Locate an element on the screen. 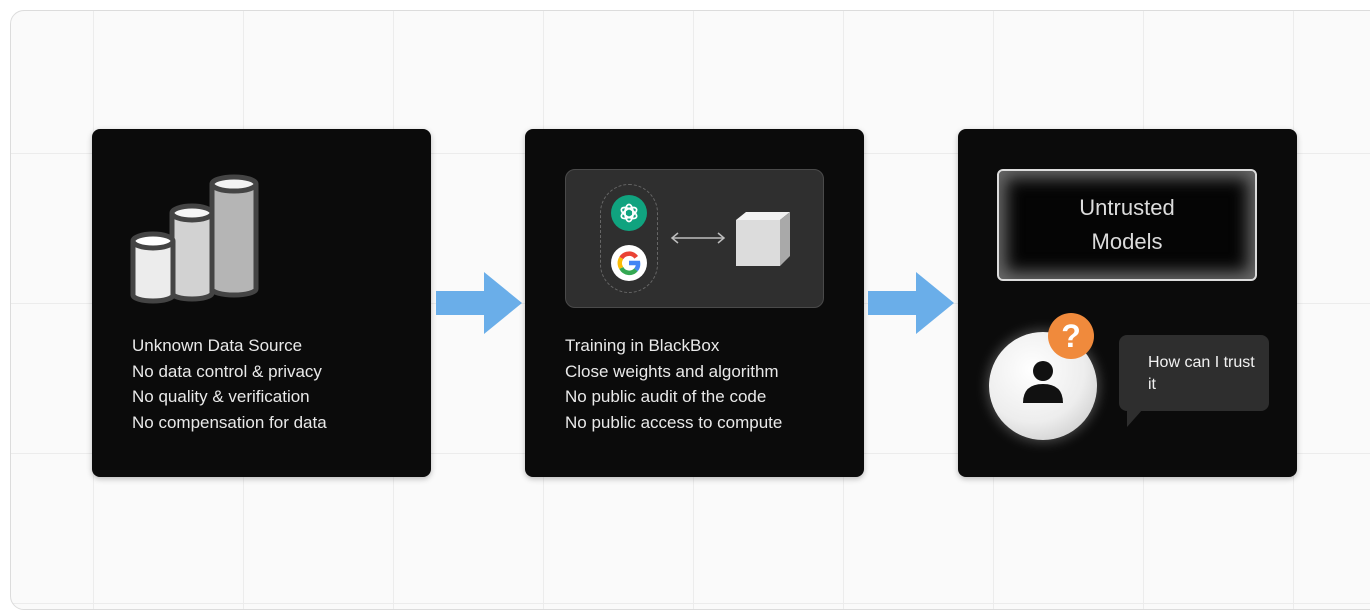 This screenshot has height=610, width=1370. bubble-text: How can I trust it is located at coordinates (1201, 373).